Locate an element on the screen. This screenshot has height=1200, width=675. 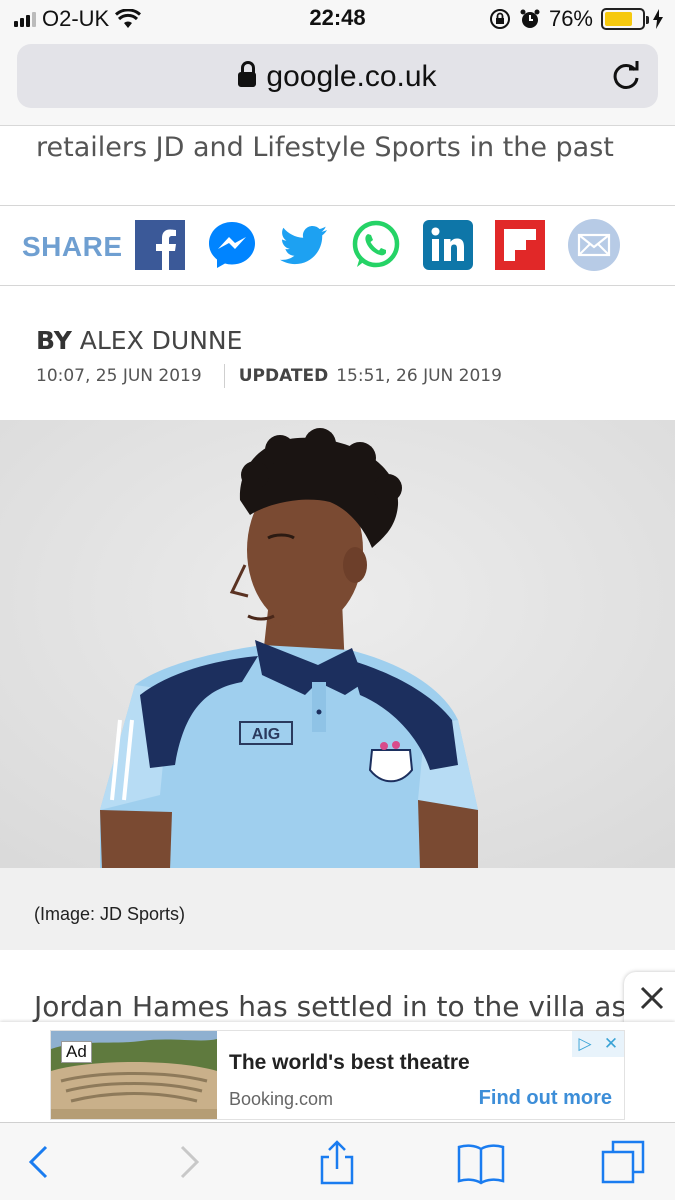
ad-choices-icon: ▷ is located at coordinates (585, 1044).